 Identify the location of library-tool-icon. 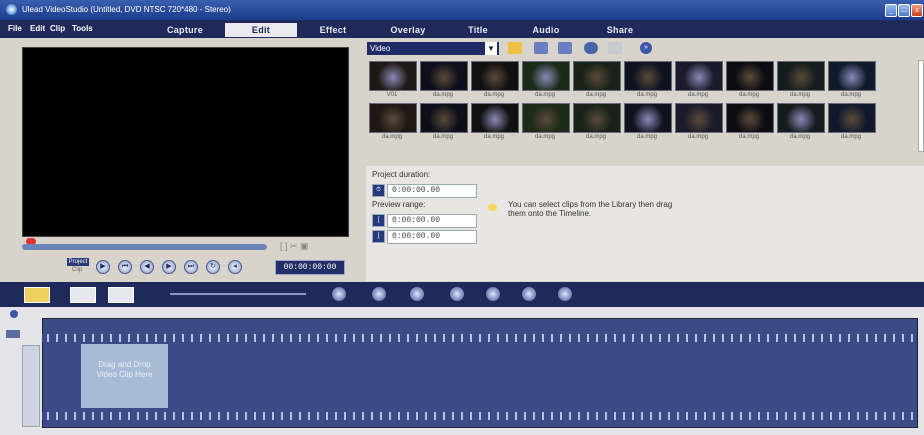
(541, 48).